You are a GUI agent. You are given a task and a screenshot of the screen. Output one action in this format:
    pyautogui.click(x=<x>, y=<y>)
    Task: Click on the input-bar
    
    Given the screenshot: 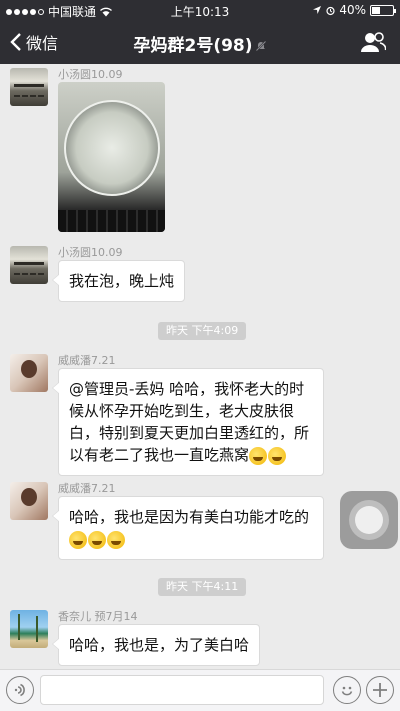 What is the action you would take?
    pyautogui.click(x=200, y=690)
    